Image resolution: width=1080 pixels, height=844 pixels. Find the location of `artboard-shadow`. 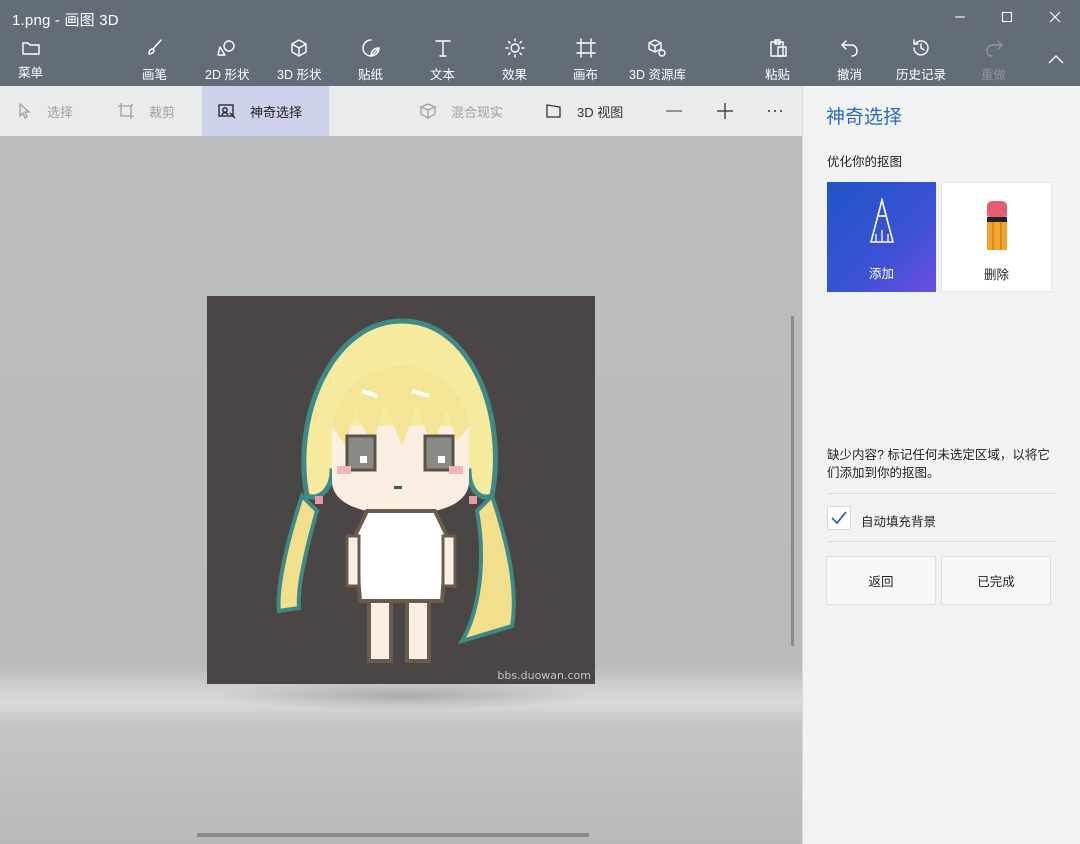

artboard-shadow is located at coordinates (402, 696).